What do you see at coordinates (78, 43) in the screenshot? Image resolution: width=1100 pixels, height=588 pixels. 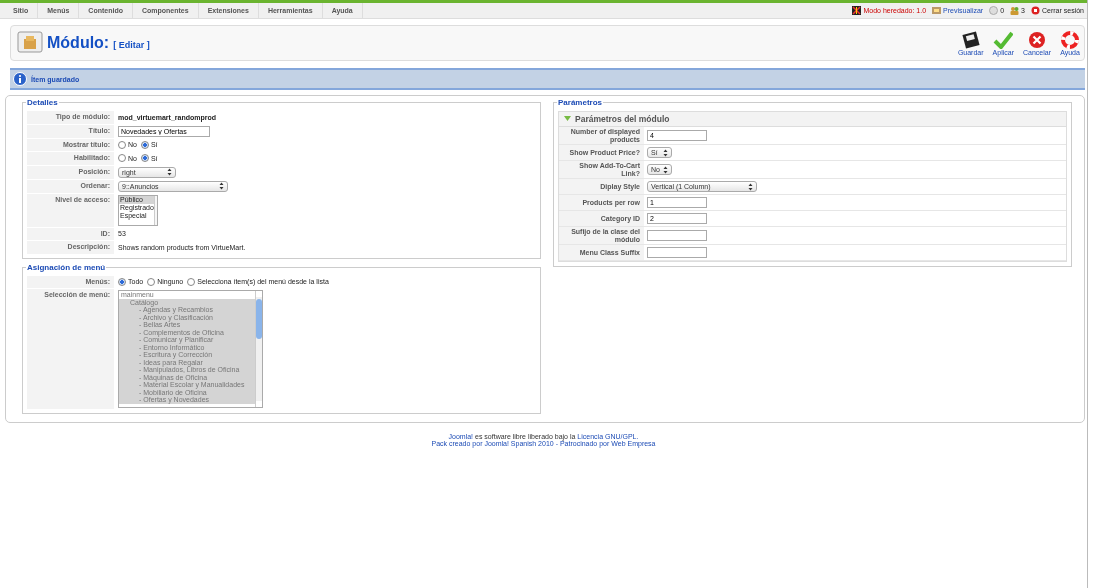 I see `page-title: Módulo:` at bounding box center [78, 43].